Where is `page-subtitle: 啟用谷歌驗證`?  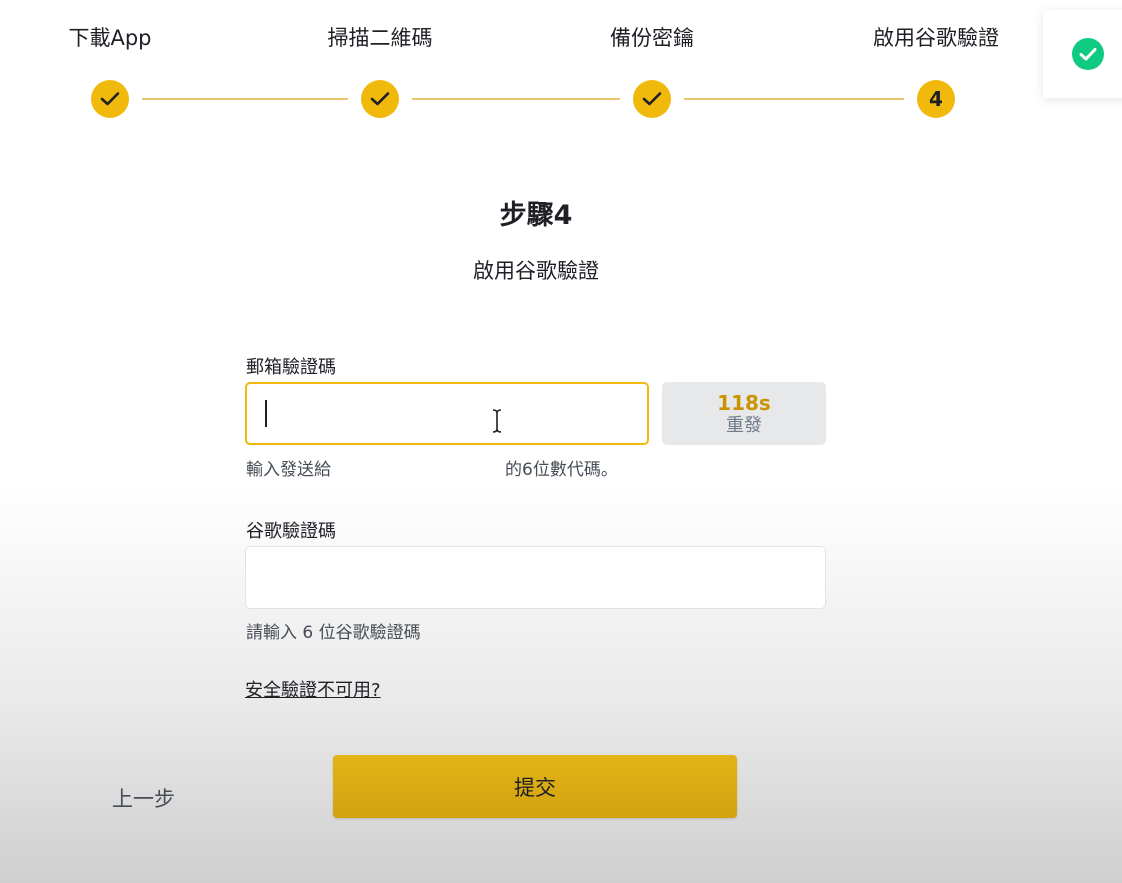 page-subtitle: 啟用谷歌驗證 is located at coordinates (536, 271).